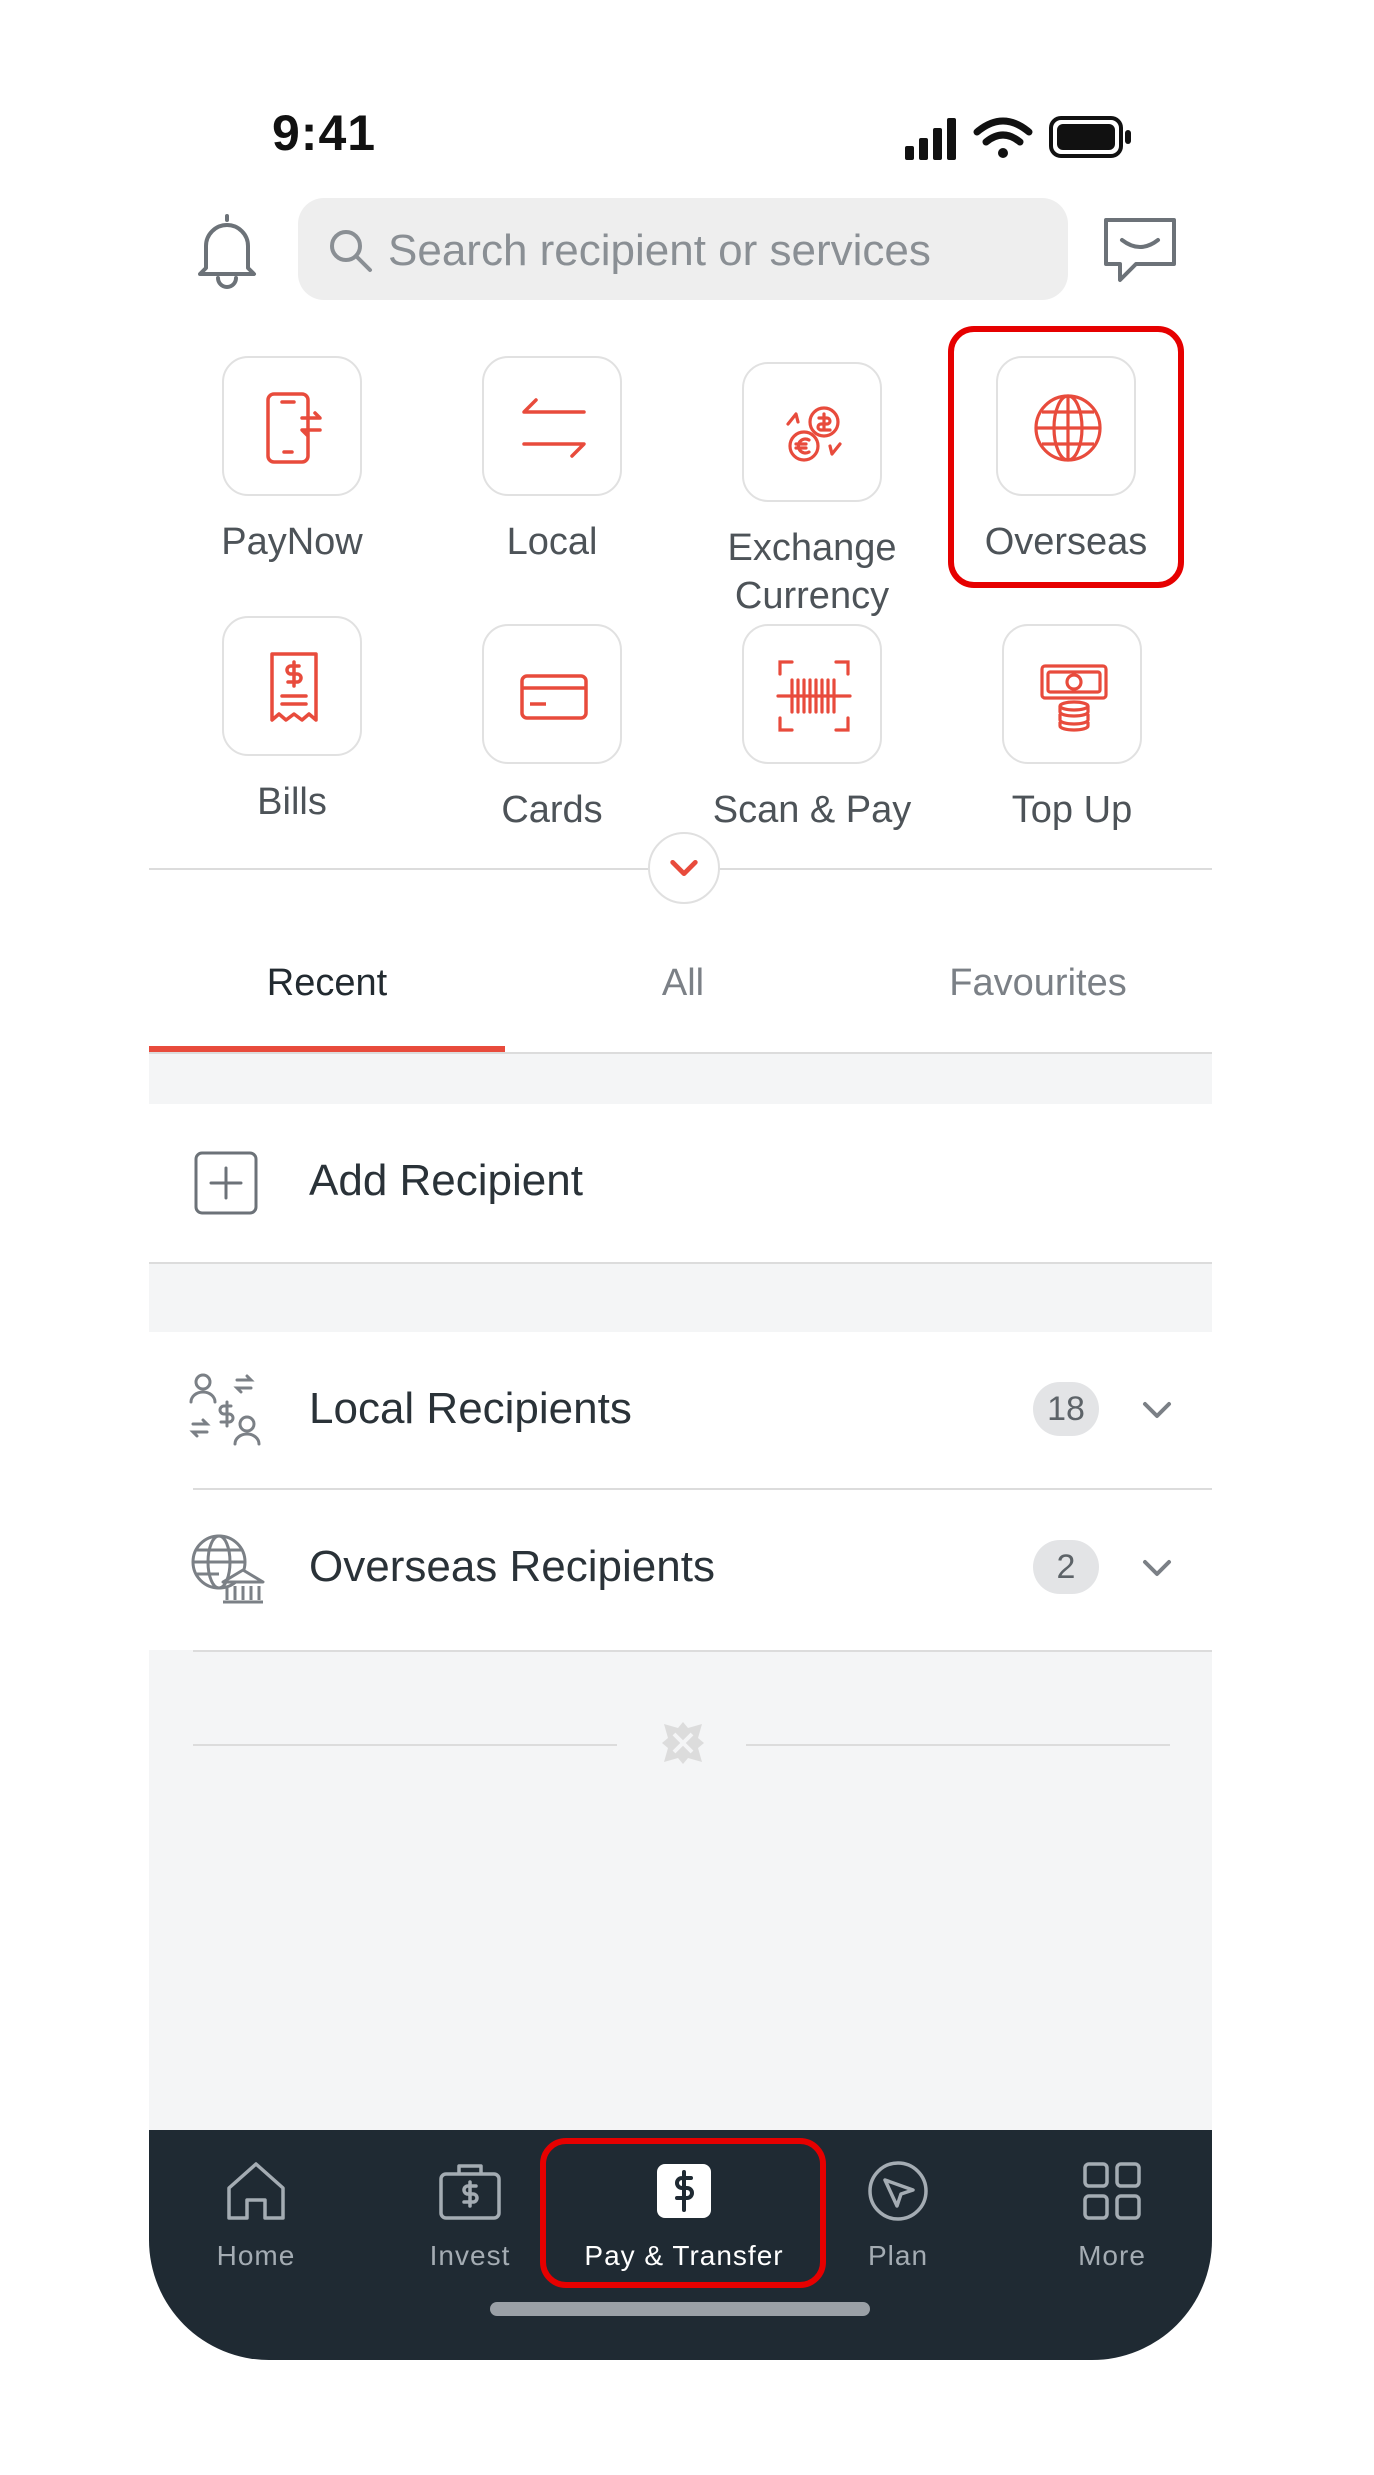 Image resolution: width=1374 pixels, height=2475 pixels. I want to click on add-recipient-label: Add Recipient, so click(446, 1180).